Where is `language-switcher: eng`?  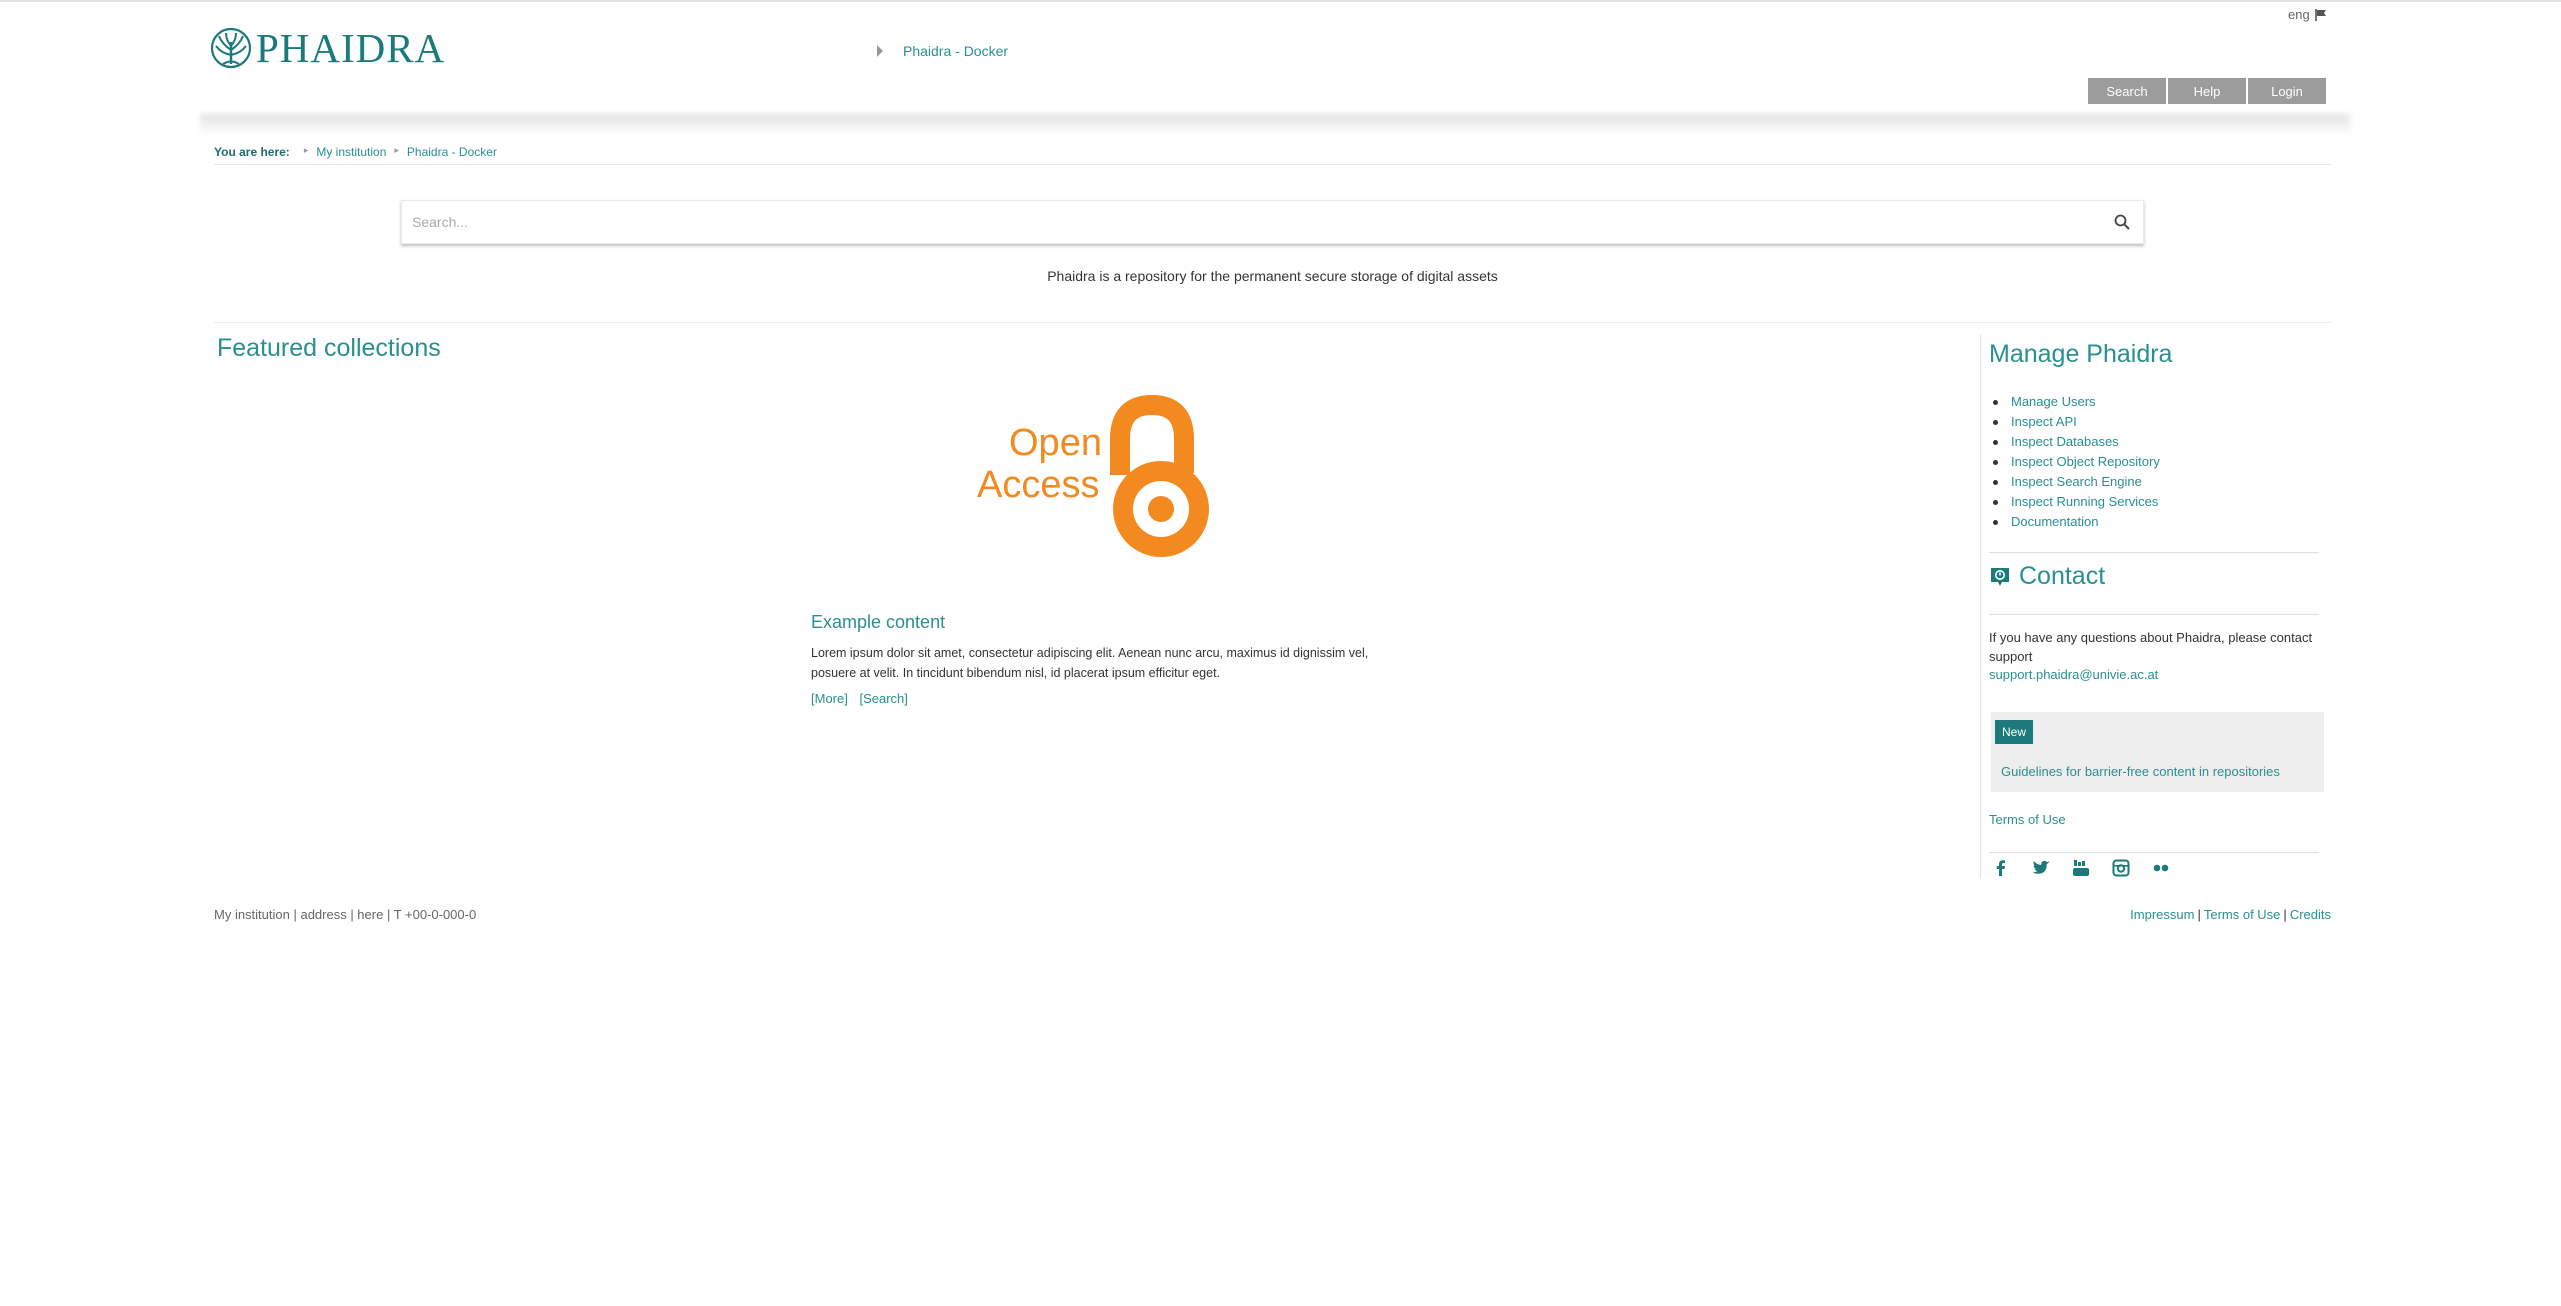 language-switcher: eng is located at coordinates (2308, 14).